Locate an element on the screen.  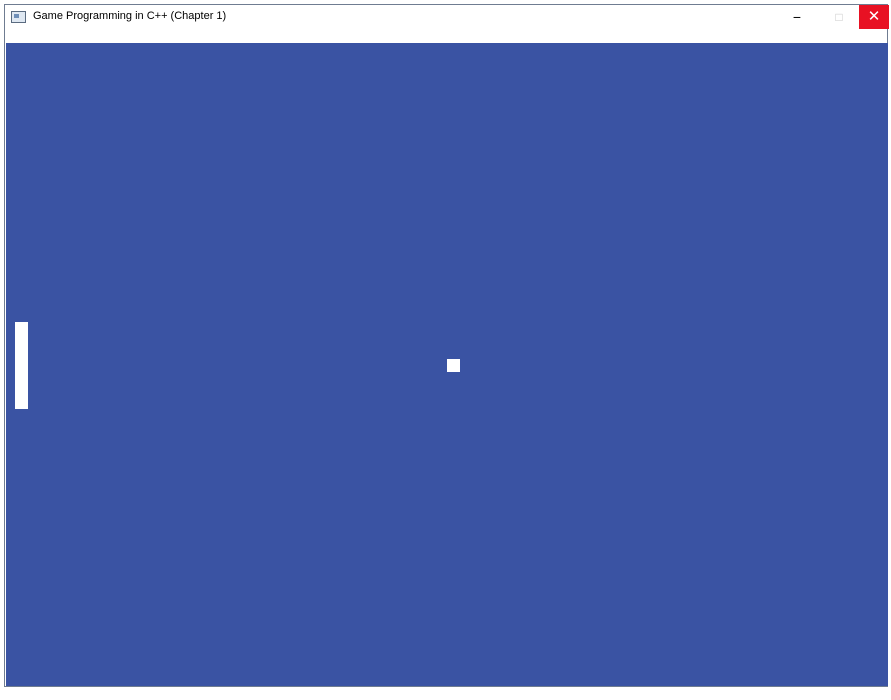
paddle is located at coordinates (21, 365).